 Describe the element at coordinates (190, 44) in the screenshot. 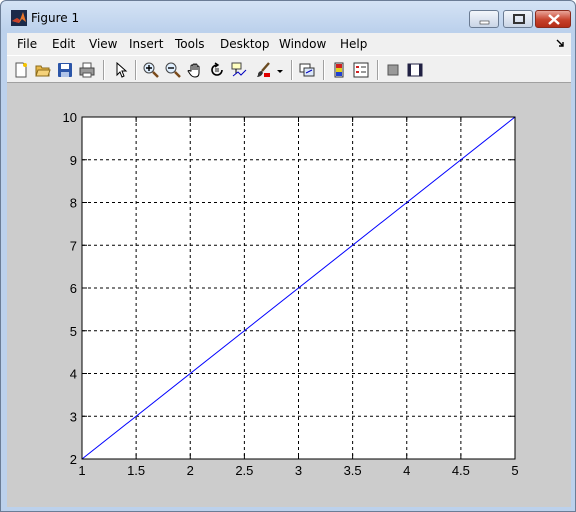

I see `menu-tools: Tools` at that location.